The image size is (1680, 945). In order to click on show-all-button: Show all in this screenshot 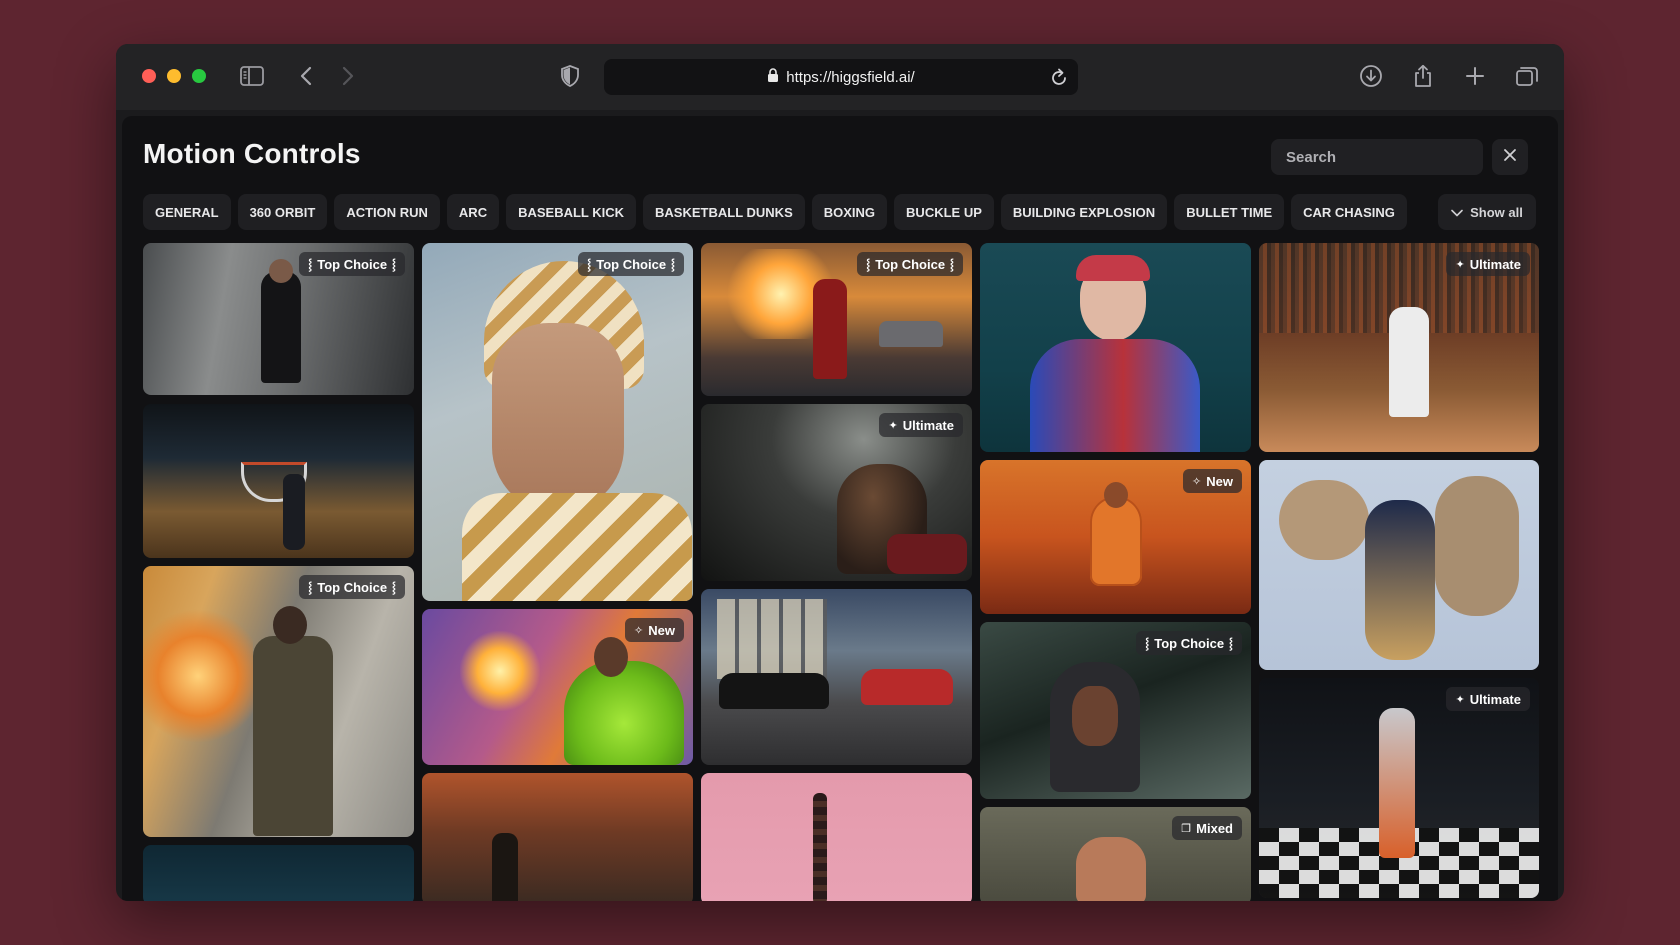, I will do `click(1487, 212)`.